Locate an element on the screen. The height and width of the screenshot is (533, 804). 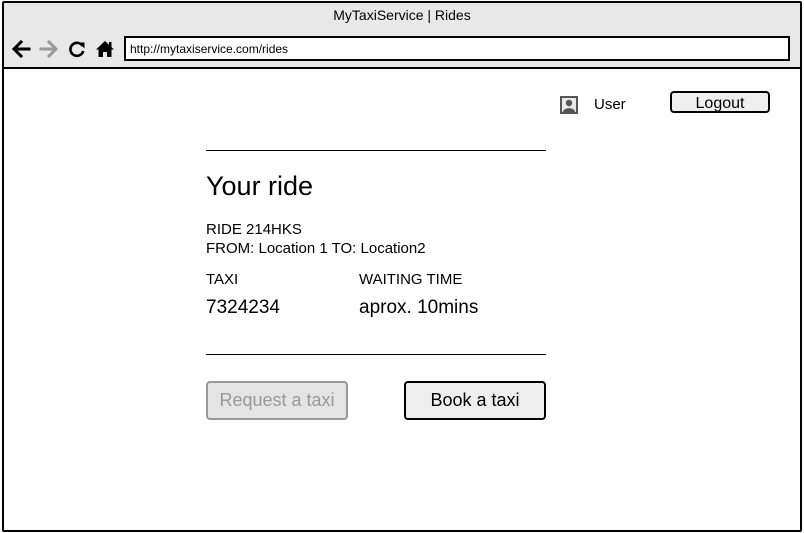
browser-chrome: MyTaxiService | Rides is located at coordinates (402, 36).